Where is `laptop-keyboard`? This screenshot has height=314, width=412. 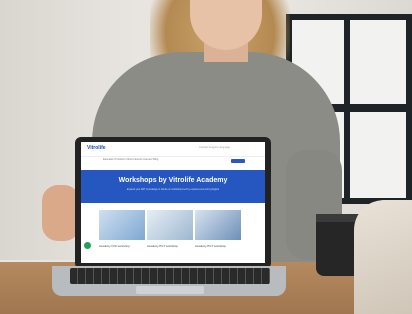
laptop-keyboard is located at coordinates (170, 276).